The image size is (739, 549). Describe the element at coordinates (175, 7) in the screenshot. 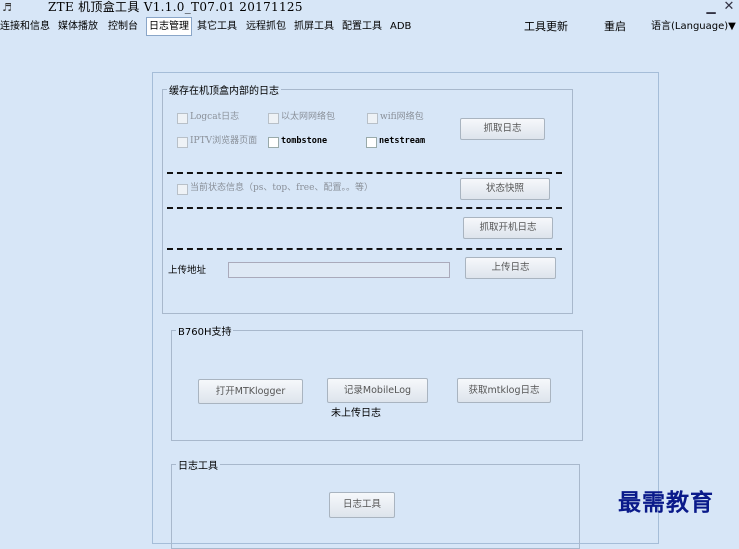

I see `window-title: ZTE 机顶盒工具 V1.1.0_T07.01 20171125` at that location.